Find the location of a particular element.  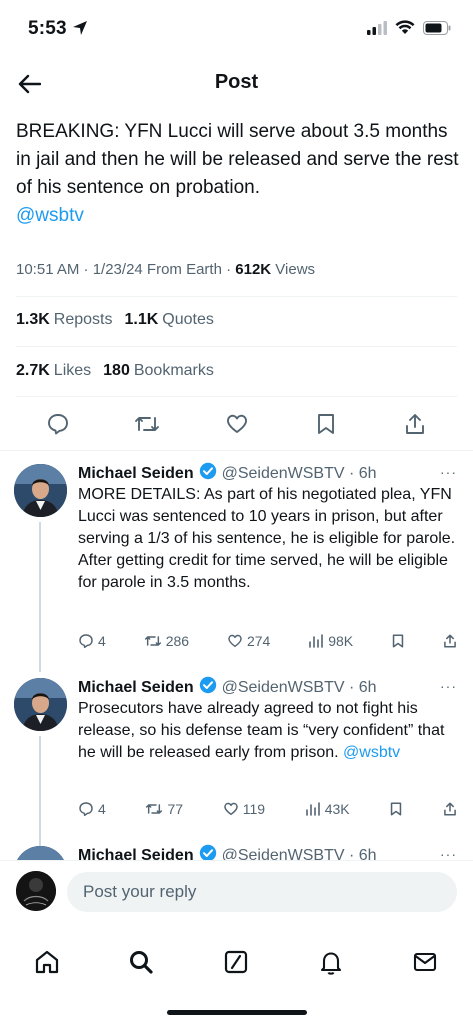

reposts-label: Reposts is located at coordinates (83, 319).